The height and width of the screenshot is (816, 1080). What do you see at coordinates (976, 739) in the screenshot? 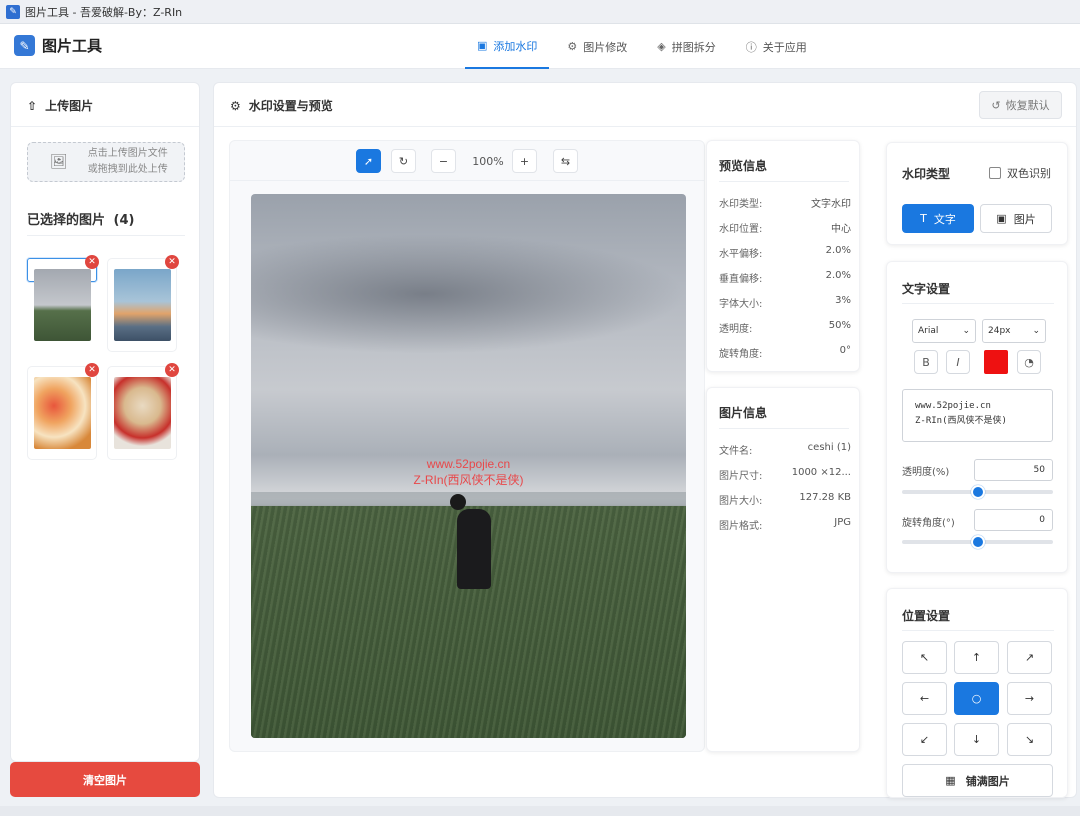
I see `position-bottom-button: ↓` at bounding box center [976, 739].